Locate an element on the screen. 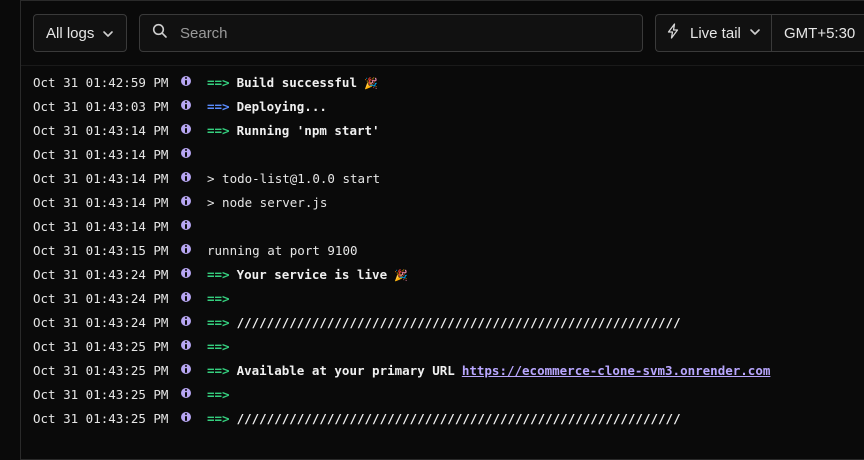  search-placeholder: Search is located at coordinates (204, 33).